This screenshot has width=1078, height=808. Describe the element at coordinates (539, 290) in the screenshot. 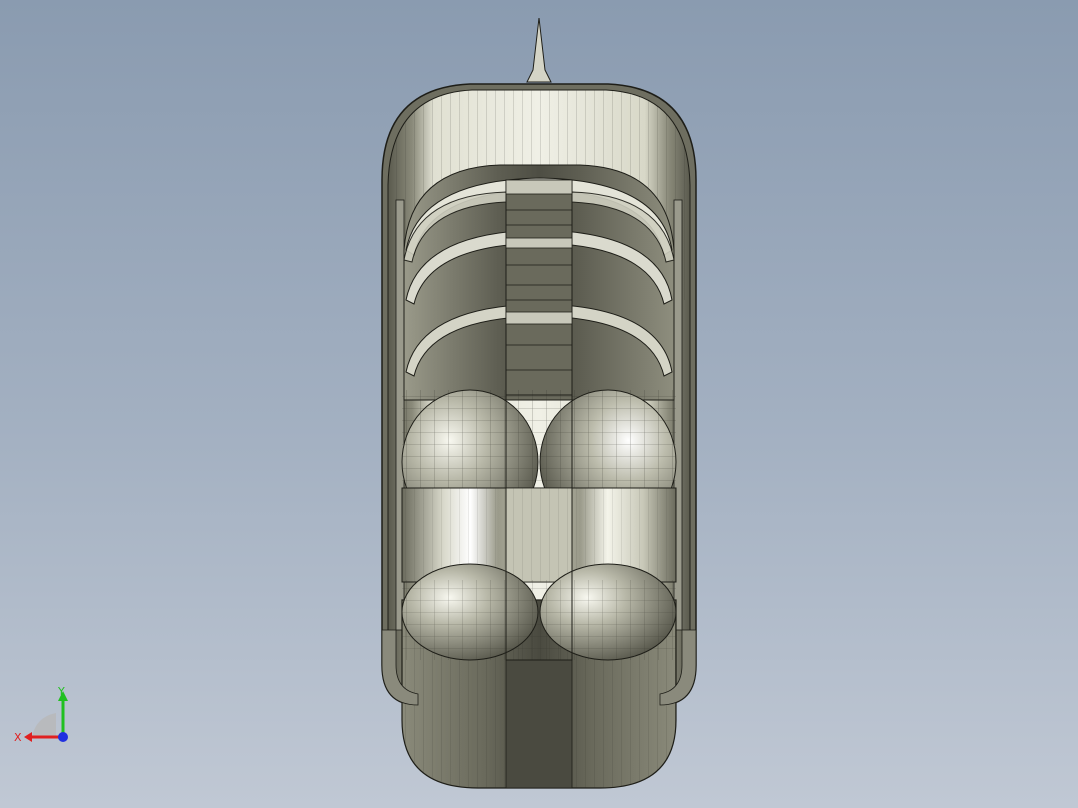

I see `central-spine` at that location.